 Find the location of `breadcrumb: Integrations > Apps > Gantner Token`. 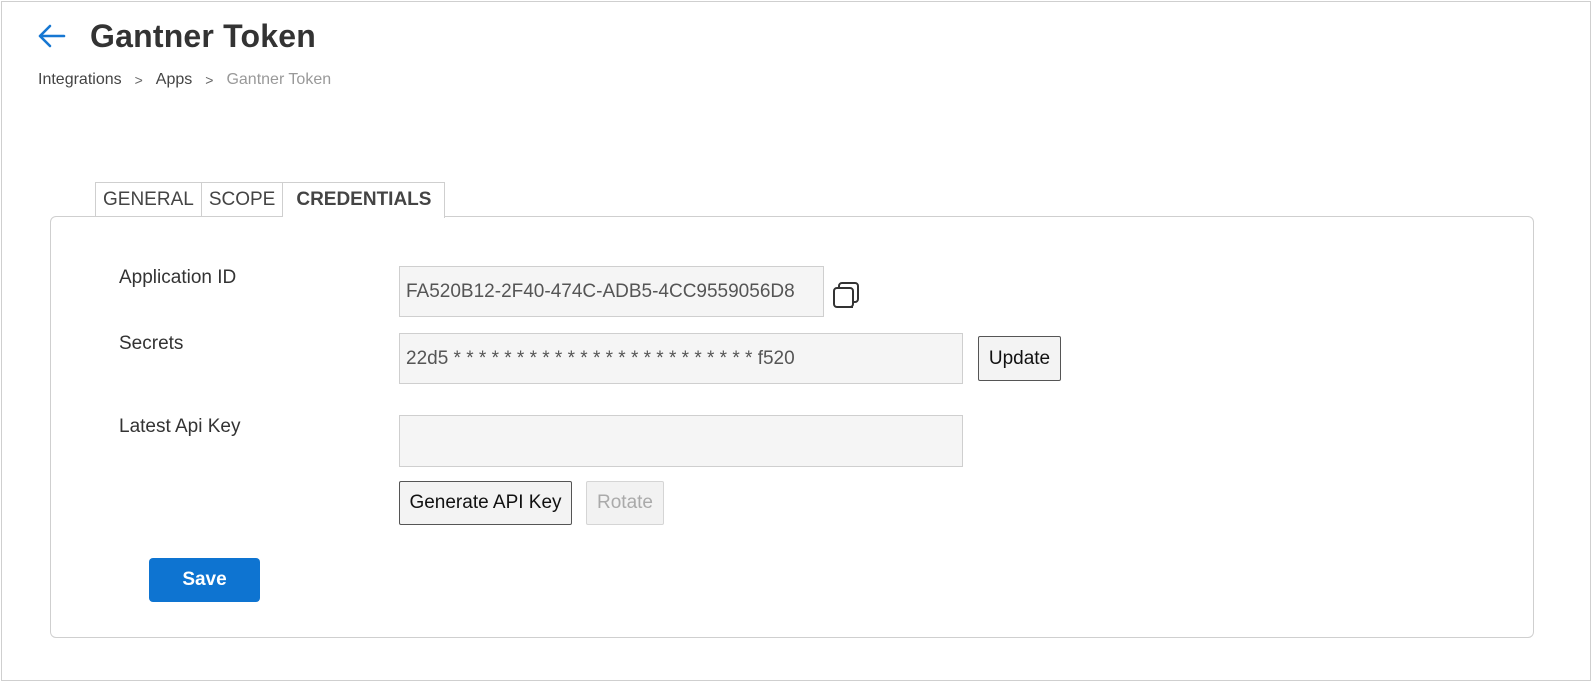

breadcrumb: Integrations > Apps > Gantner Token is located at coordinates (184, 80).